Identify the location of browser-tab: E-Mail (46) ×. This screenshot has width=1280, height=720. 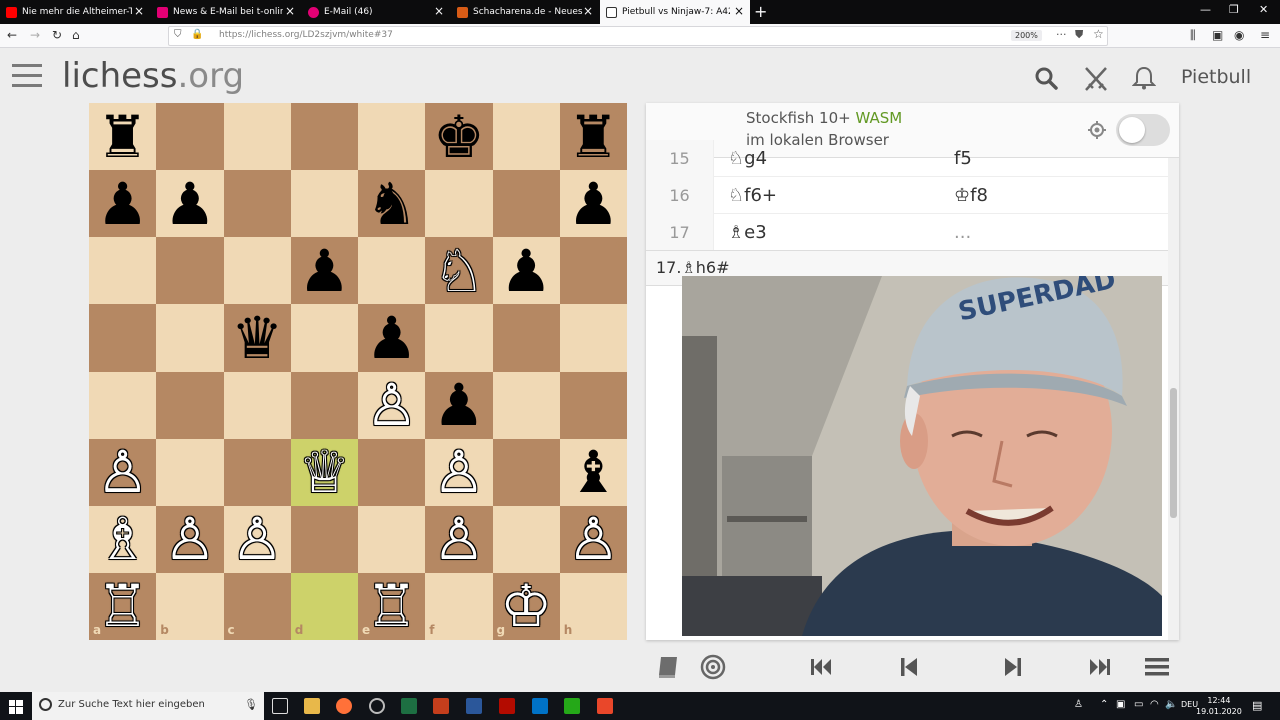
(376, 12).